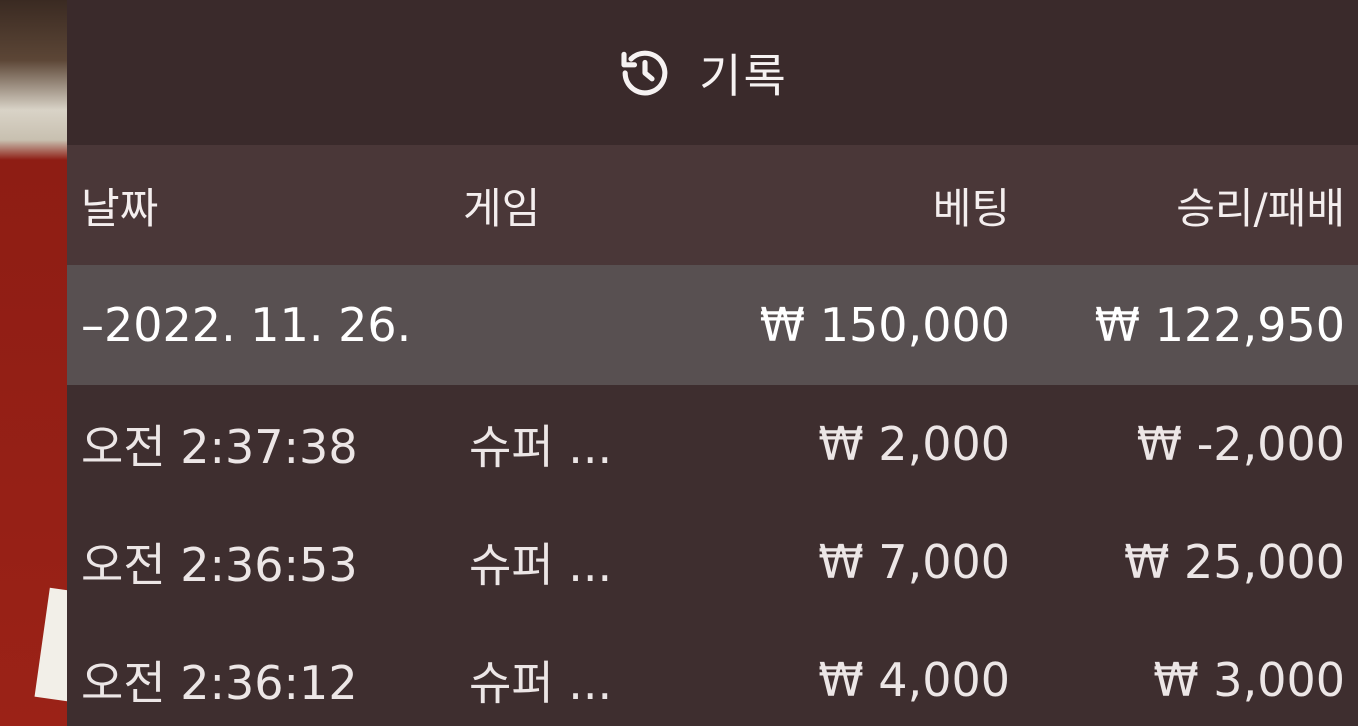 This screenshot has width=1358, height=726. What do you see at coordinates (971, 208) in the screenshot?
I see `column-header-bet: 베팅` at bounding box center [971, 208].